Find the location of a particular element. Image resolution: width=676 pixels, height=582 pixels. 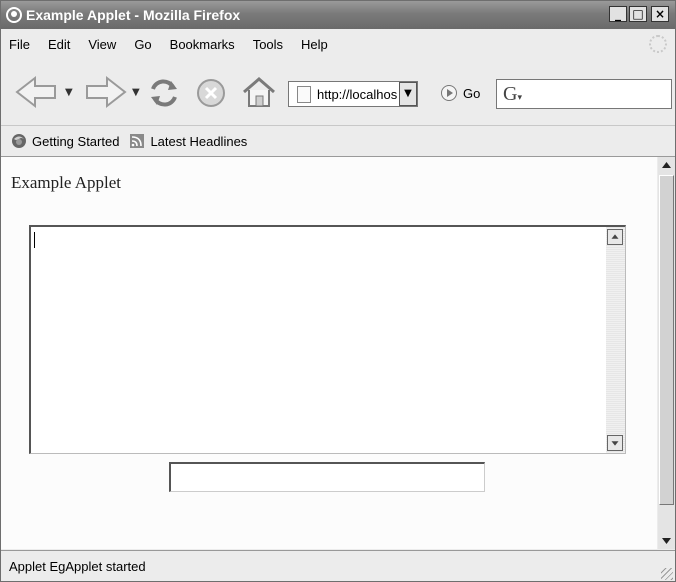

bookmark-label: Latest Headlines is located at coordinates (199, 141).